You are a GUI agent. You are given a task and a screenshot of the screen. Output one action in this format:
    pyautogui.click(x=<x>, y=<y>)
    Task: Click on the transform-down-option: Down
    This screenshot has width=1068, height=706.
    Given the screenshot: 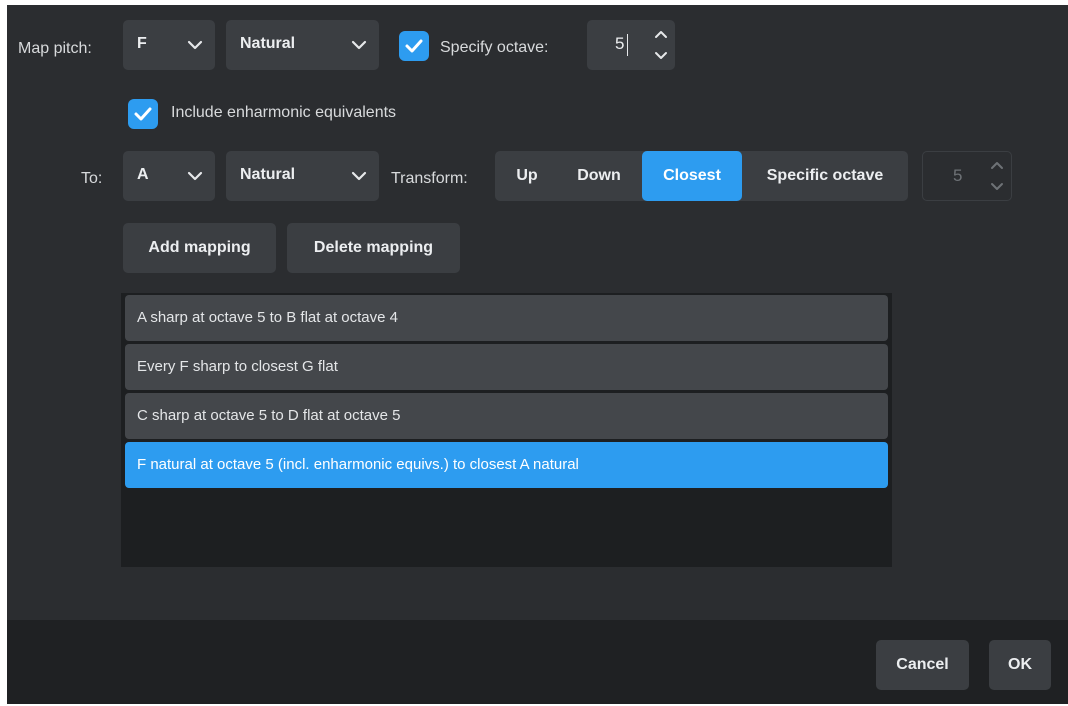 What is the action you would take?
    pyautogui.click(x=599, y=176)
    